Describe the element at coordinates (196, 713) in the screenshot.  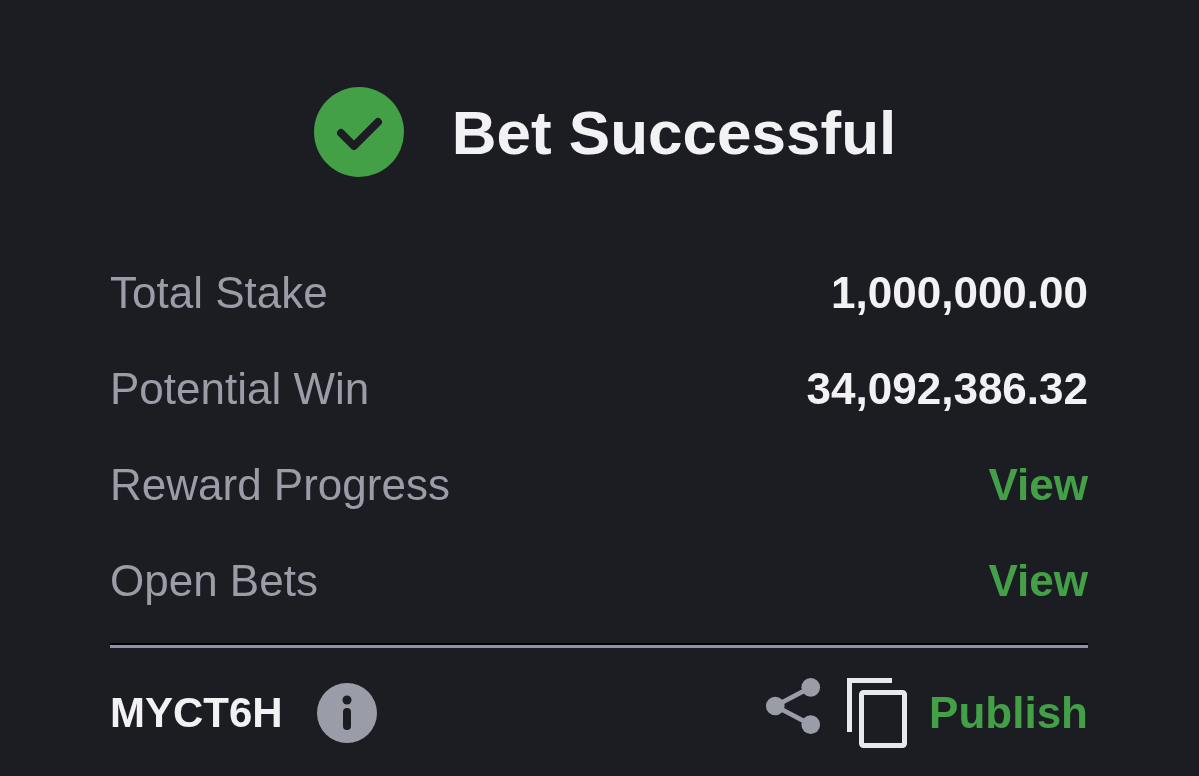
I see `bet-code: MYCT6H` at that location.